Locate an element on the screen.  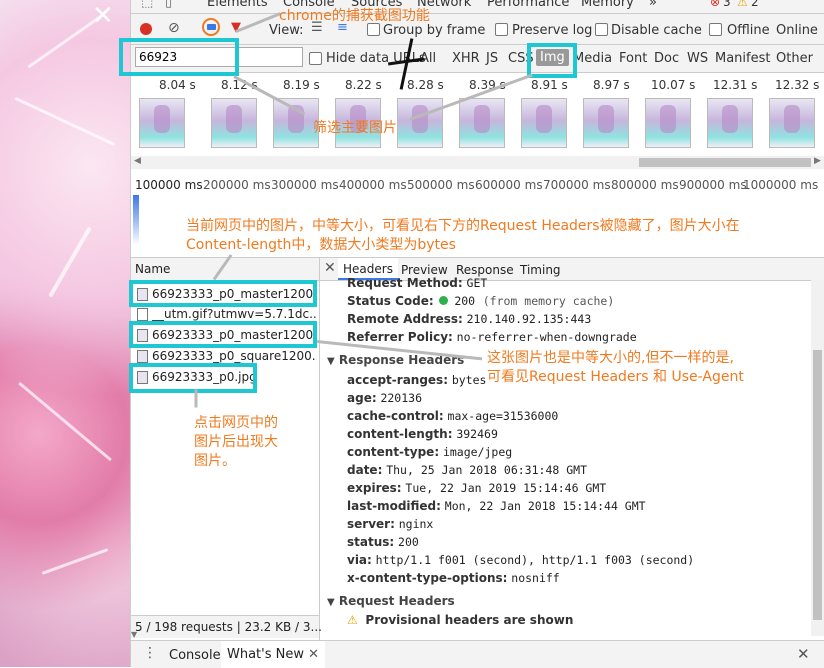
tab-elements: Elements is located at coordinates (237, 5).